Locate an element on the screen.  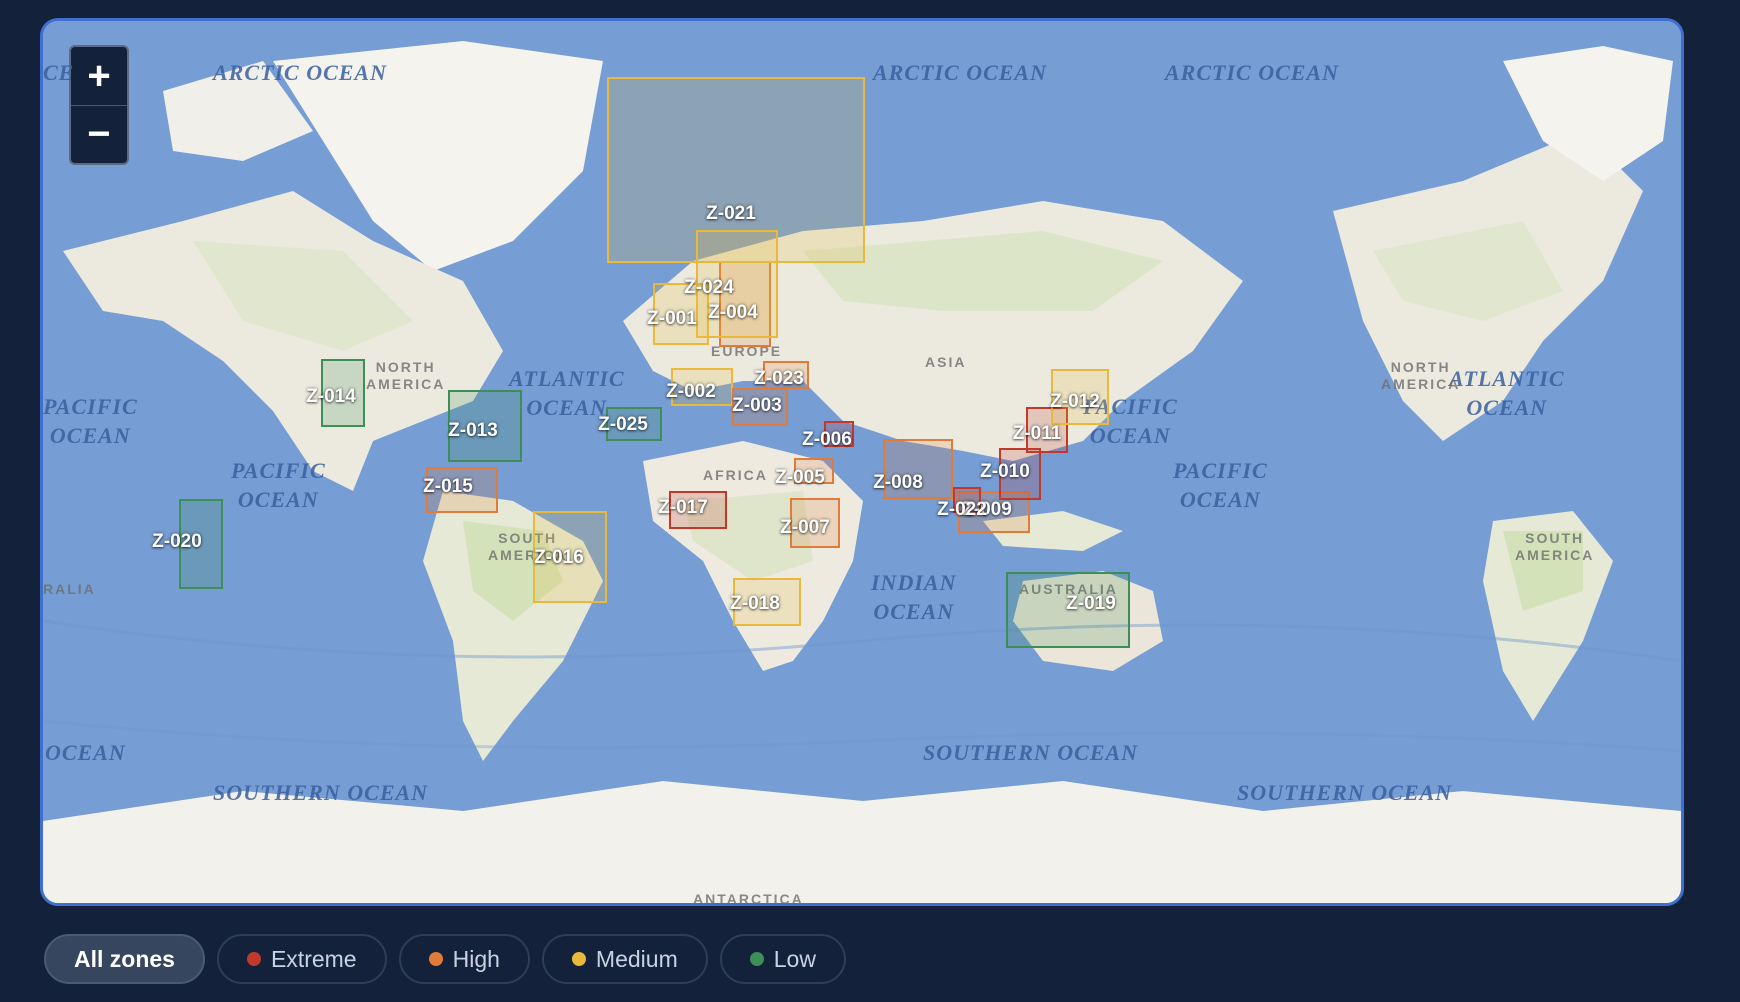
filter-chip-medium: Medium is located at coordinates (624, 959).